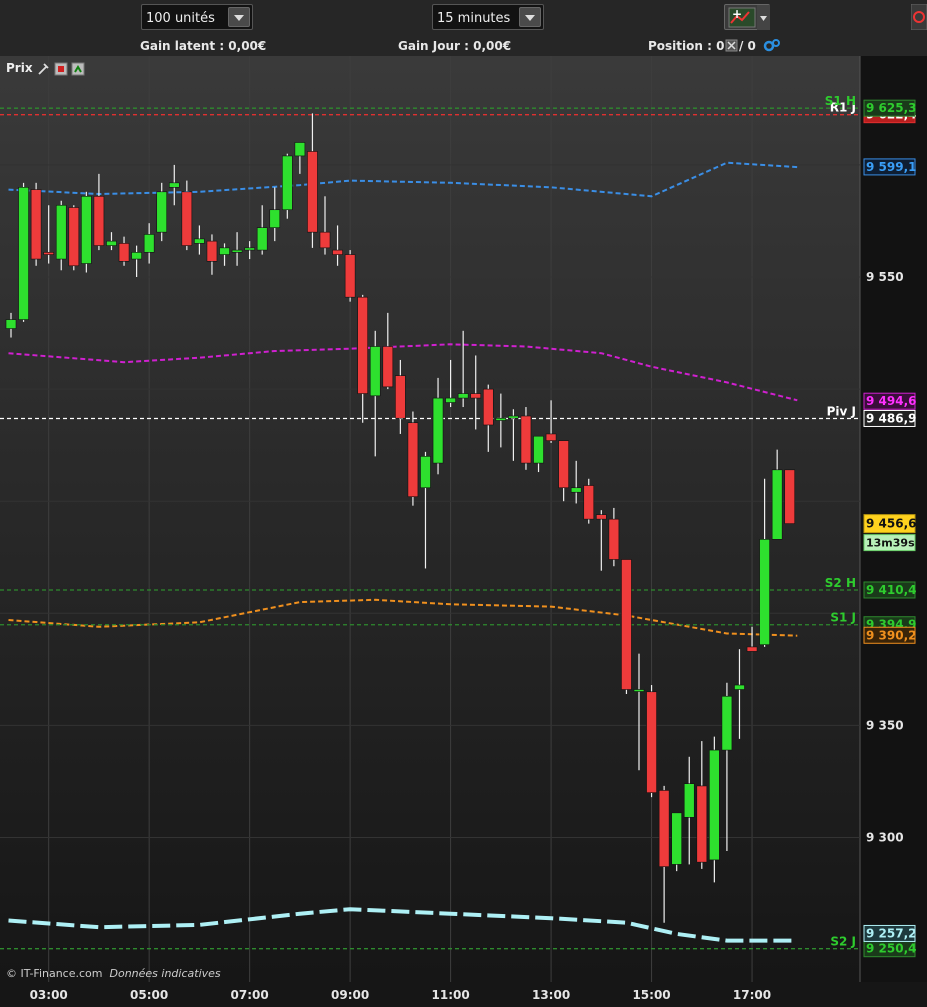 This screenshot has height=1007, width=927. I want to click on gain-jour: Gain Jour : 0,00€, so click(455, 46).